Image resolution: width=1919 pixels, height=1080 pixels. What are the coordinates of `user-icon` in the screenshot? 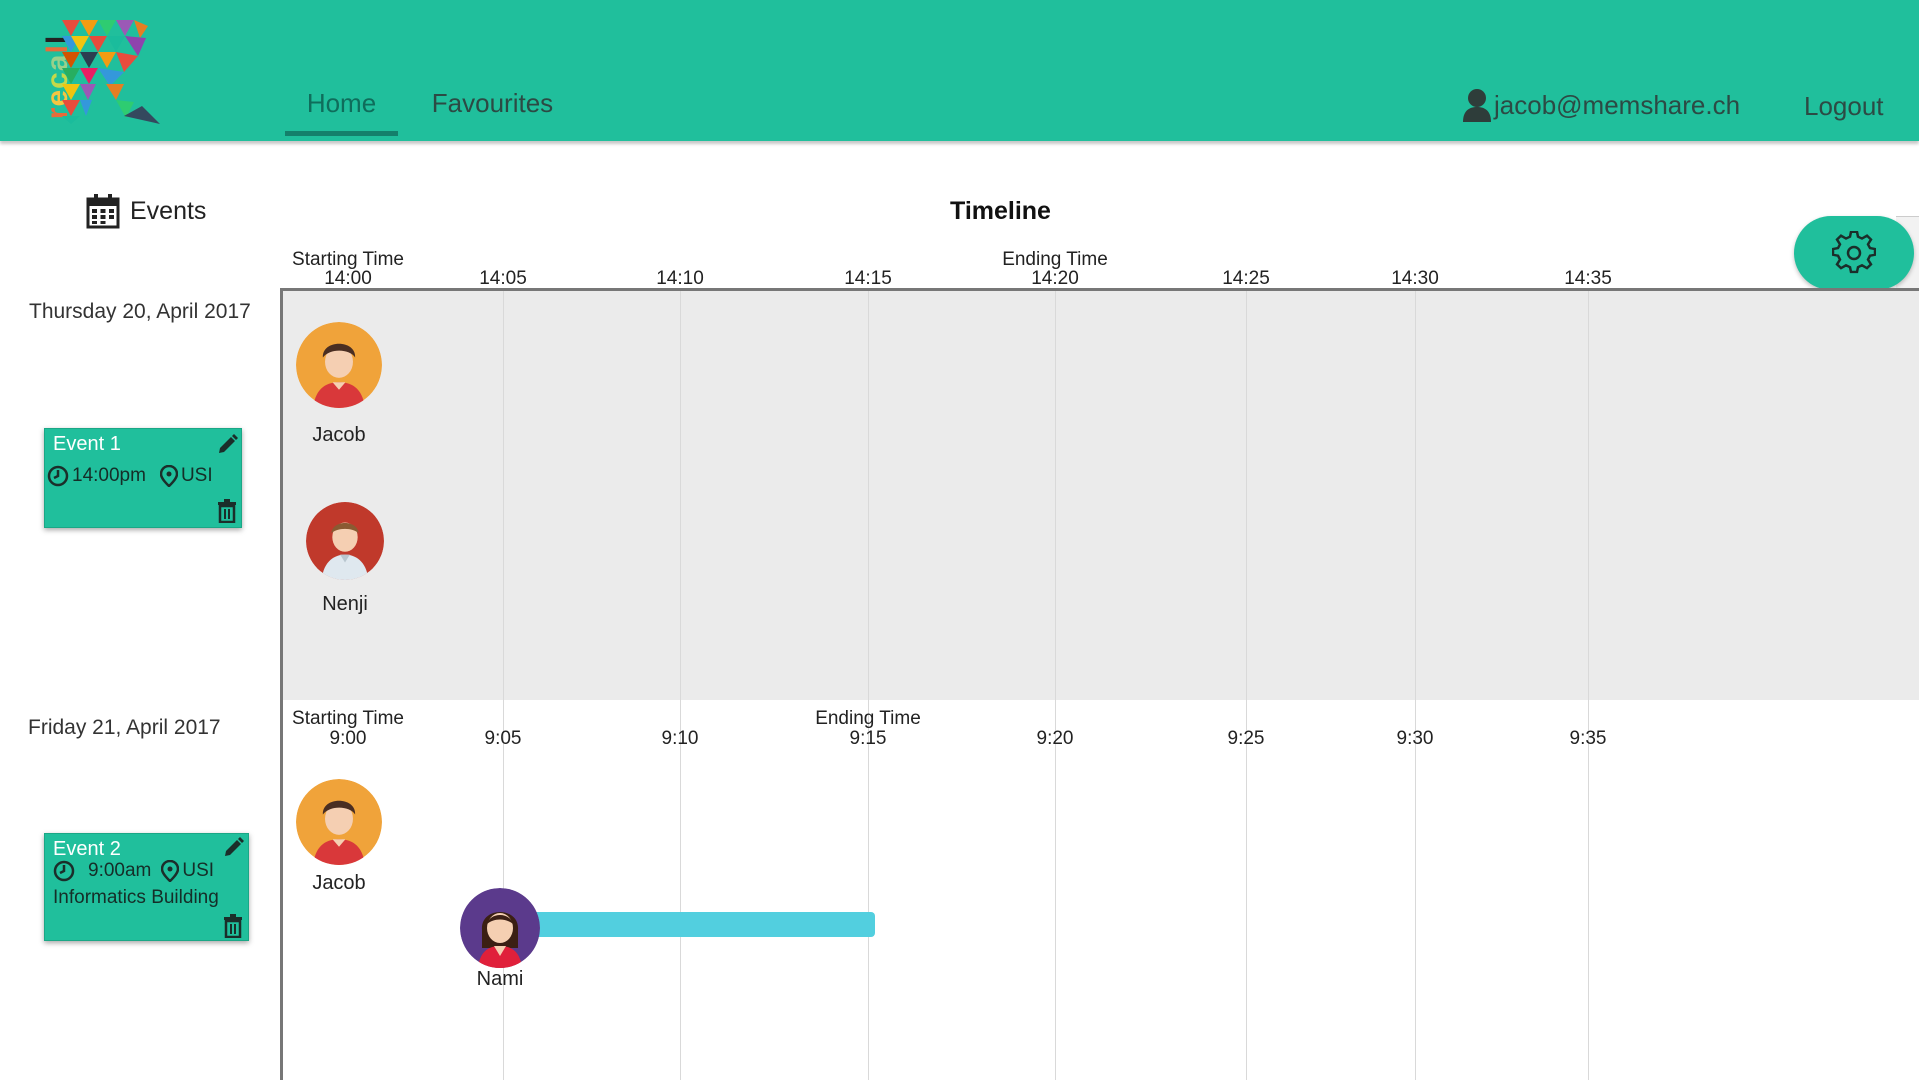 It's located at (1477, 105).